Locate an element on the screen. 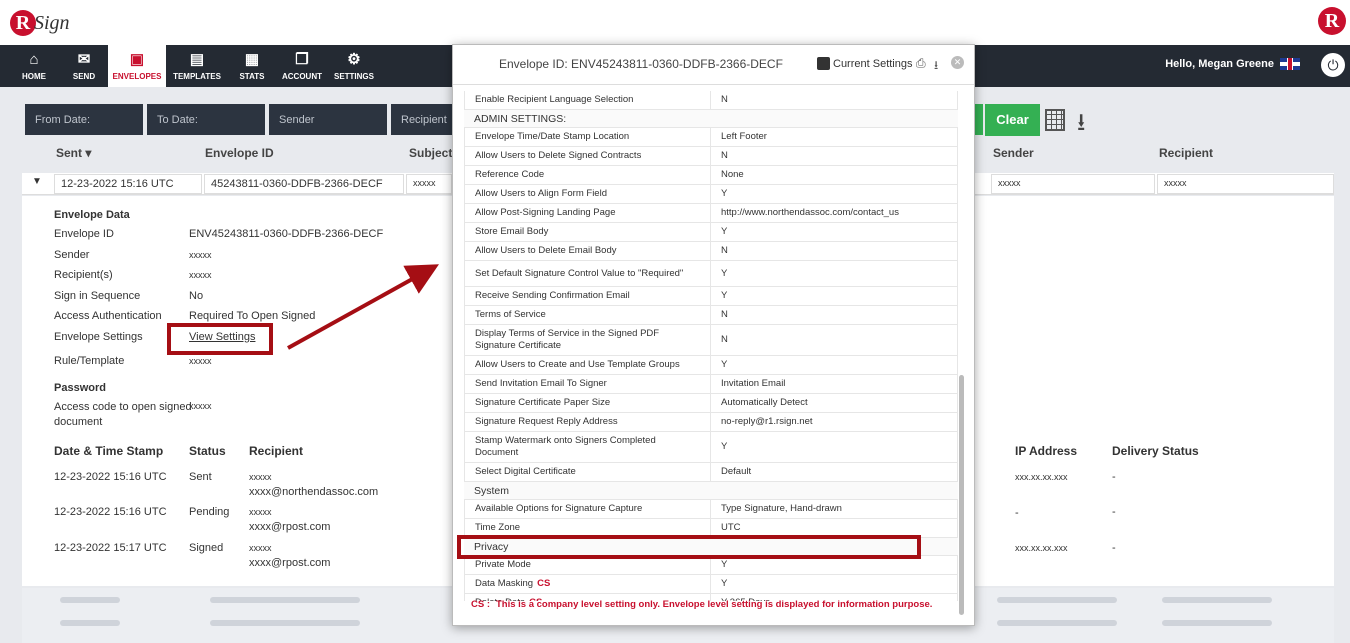  envelope-id-value: ENV45243811-0360-DDFB-2366-DECF is located at coordinates (286, 234).